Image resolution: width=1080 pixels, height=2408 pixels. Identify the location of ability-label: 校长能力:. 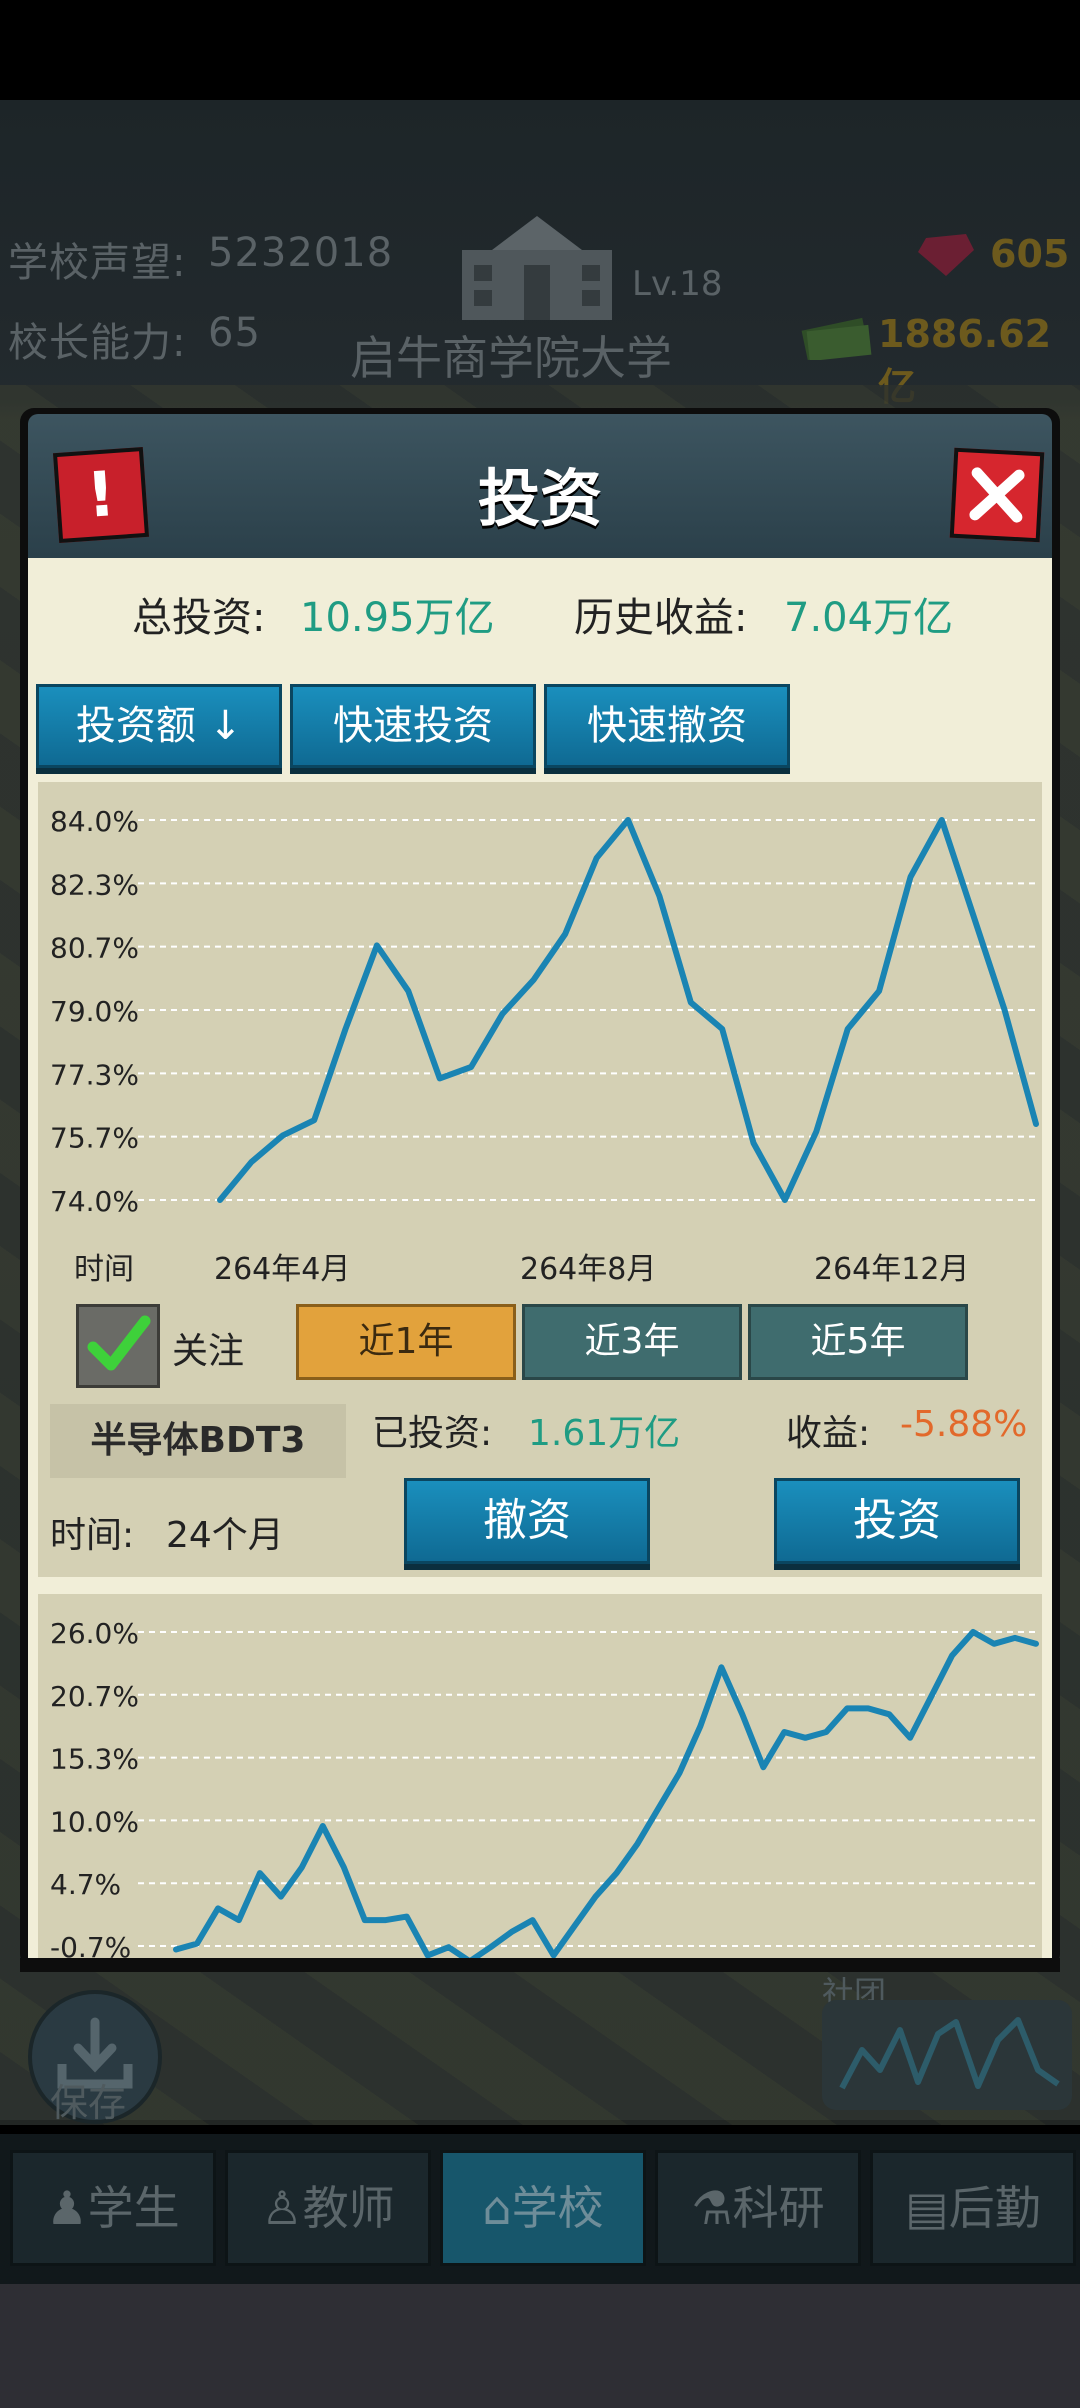
(97, 343).